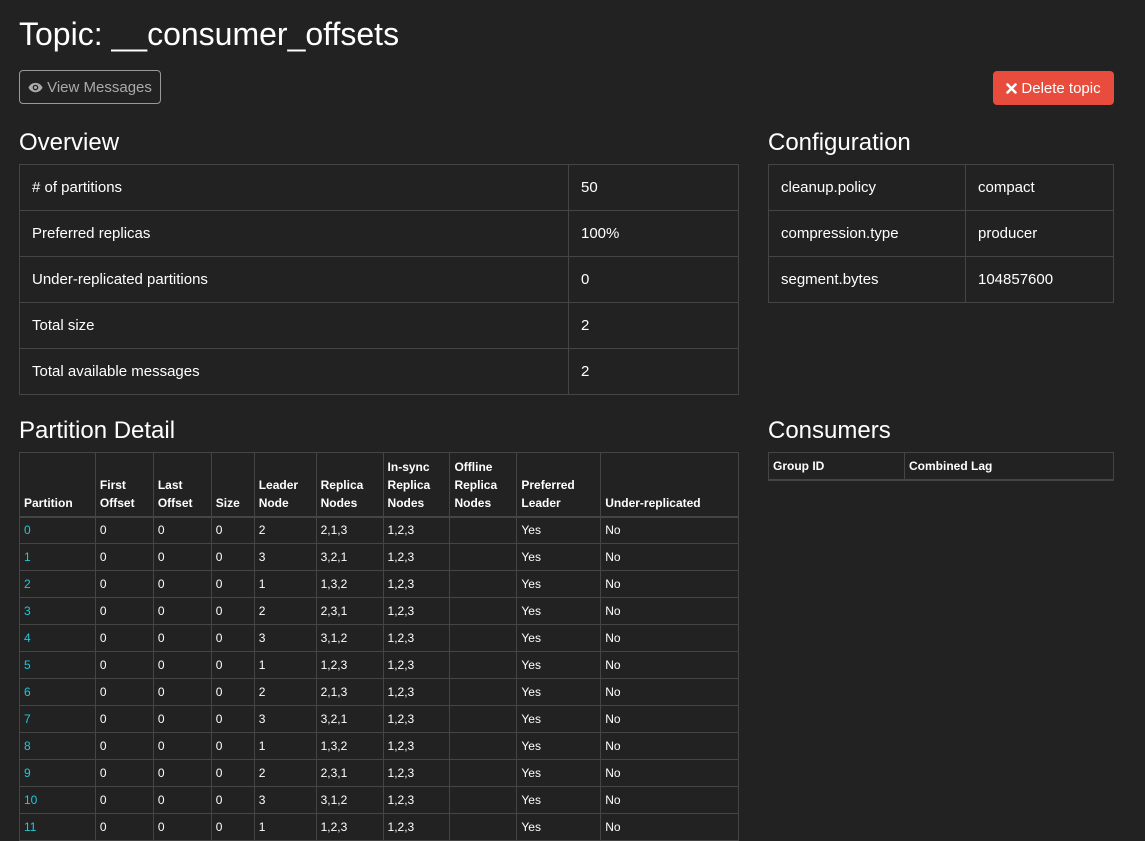 The width and height of the screenshot is (1145, 841). What do you see at coordinates (379, 530) in the screenshot?
I see `partition-row: 0 0 0 0 2 2,1,3 1,2,3 Yes No` at bounding box center [379, 530].